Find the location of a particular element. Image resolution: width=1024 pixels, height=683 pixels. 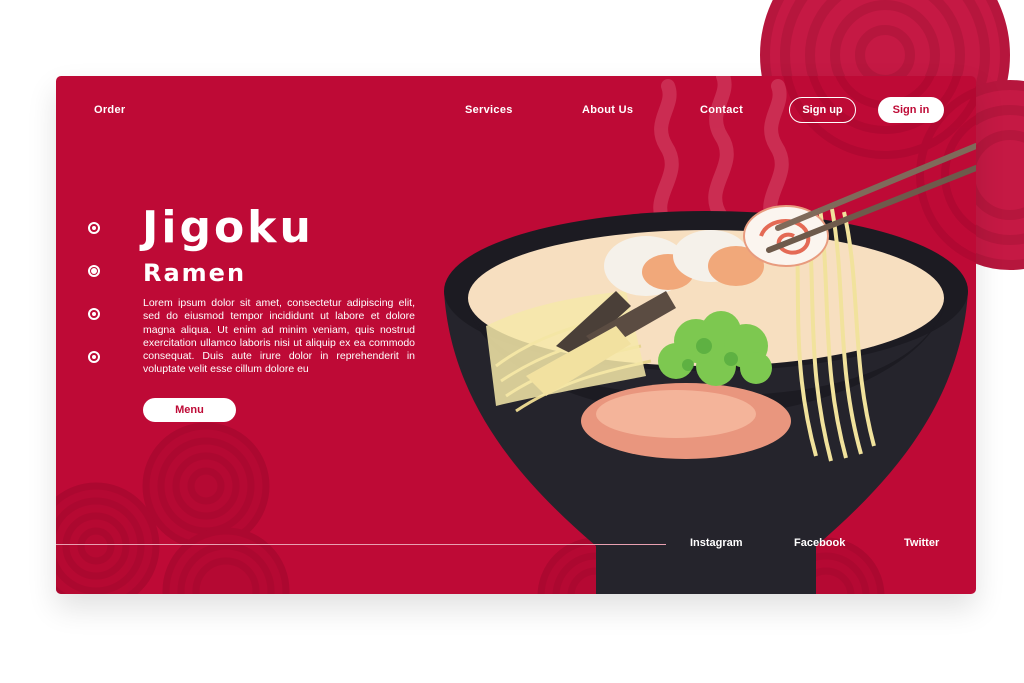

menu-button: Menu is located at coordinates (189, 410).